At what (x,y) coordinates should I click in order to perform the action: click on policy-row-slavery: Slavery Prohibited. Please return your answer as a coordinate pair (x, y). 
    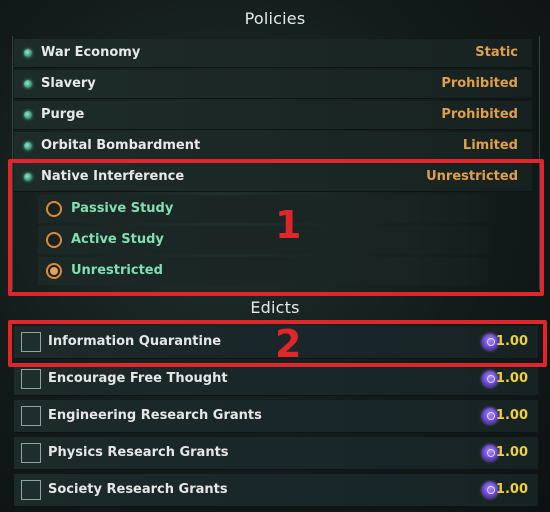
    Looking at the image, I should click on (273, 84).